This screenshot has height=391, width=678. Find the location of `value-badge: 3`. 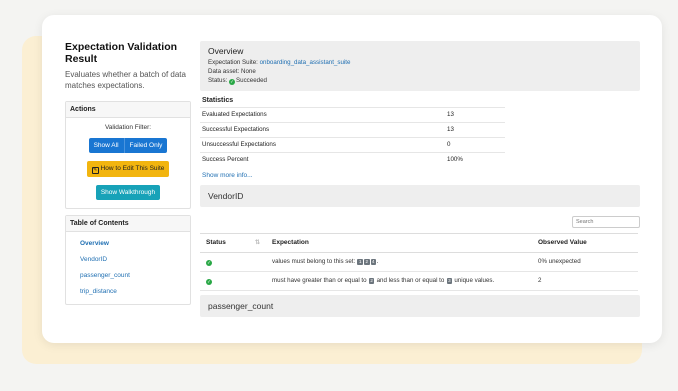

value-badge: 3 is located at coordinates (449, 281).